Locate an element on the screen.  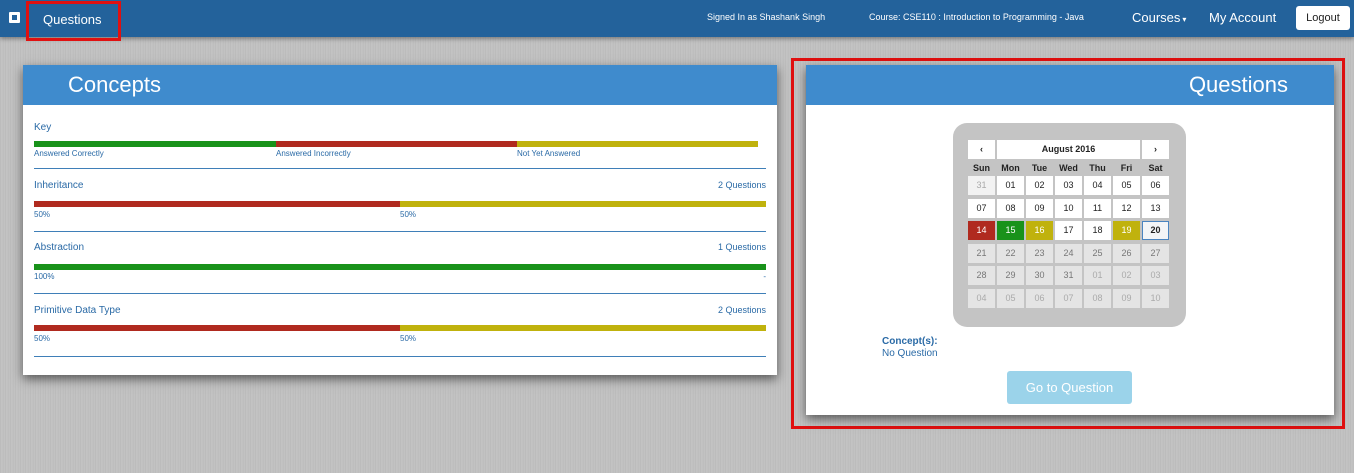
courses-dropdown: Courses ▾ is located at coordinates (1159, 17).